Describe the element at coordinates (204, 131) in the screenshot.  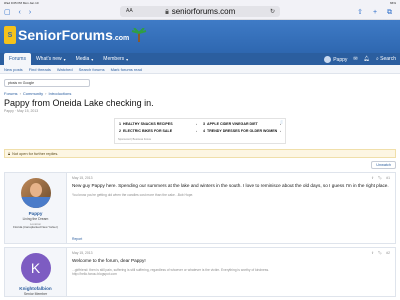
I see `ad-number: 4` at that location.